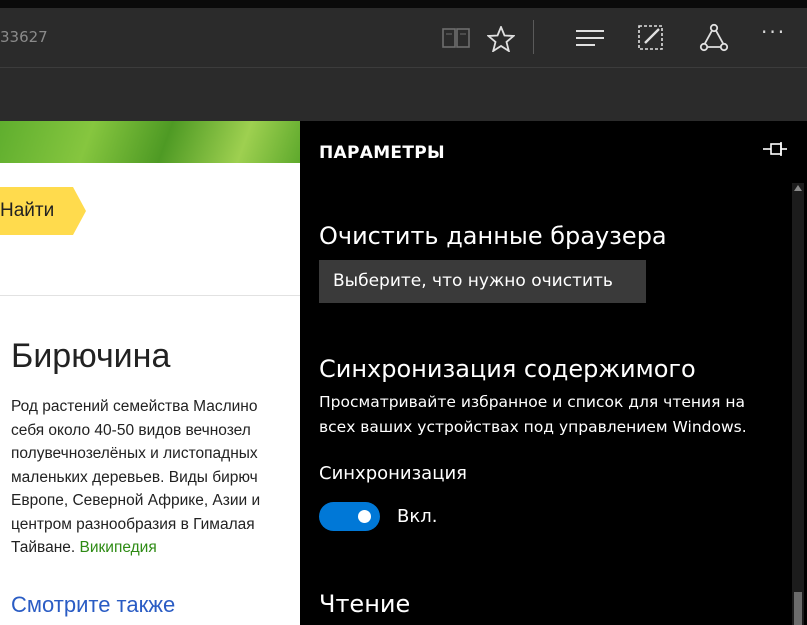  Describe the element at coordinates (403, 94) in the screenshot. I see `favorites-bar` at that location.